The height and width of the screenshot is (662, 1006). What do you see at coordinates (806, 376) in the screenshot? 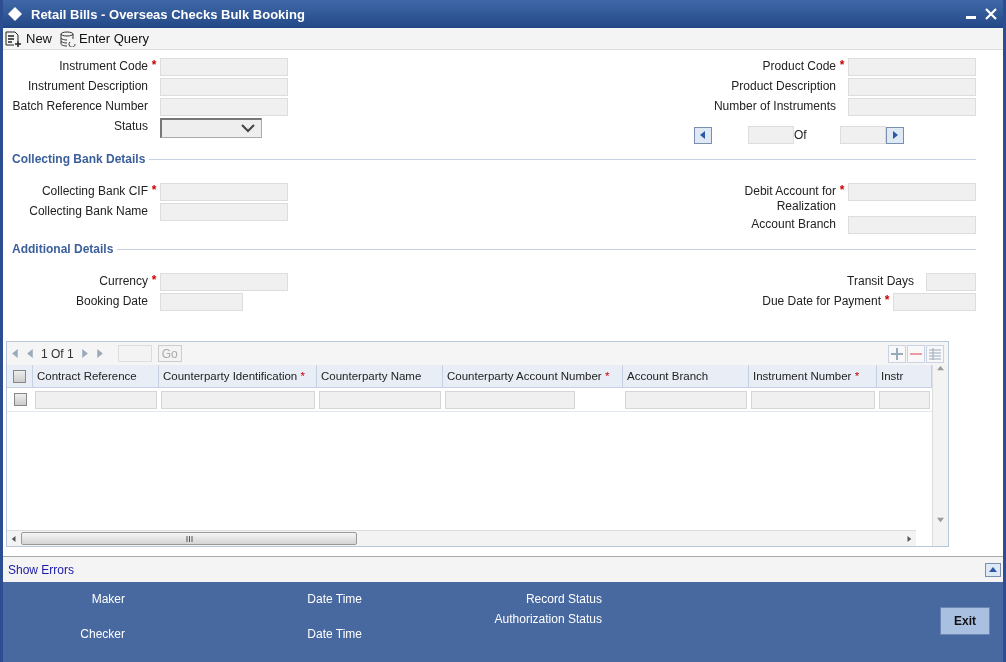
I see `column-header: Instrument Number *` at bounding box center [806, 376].